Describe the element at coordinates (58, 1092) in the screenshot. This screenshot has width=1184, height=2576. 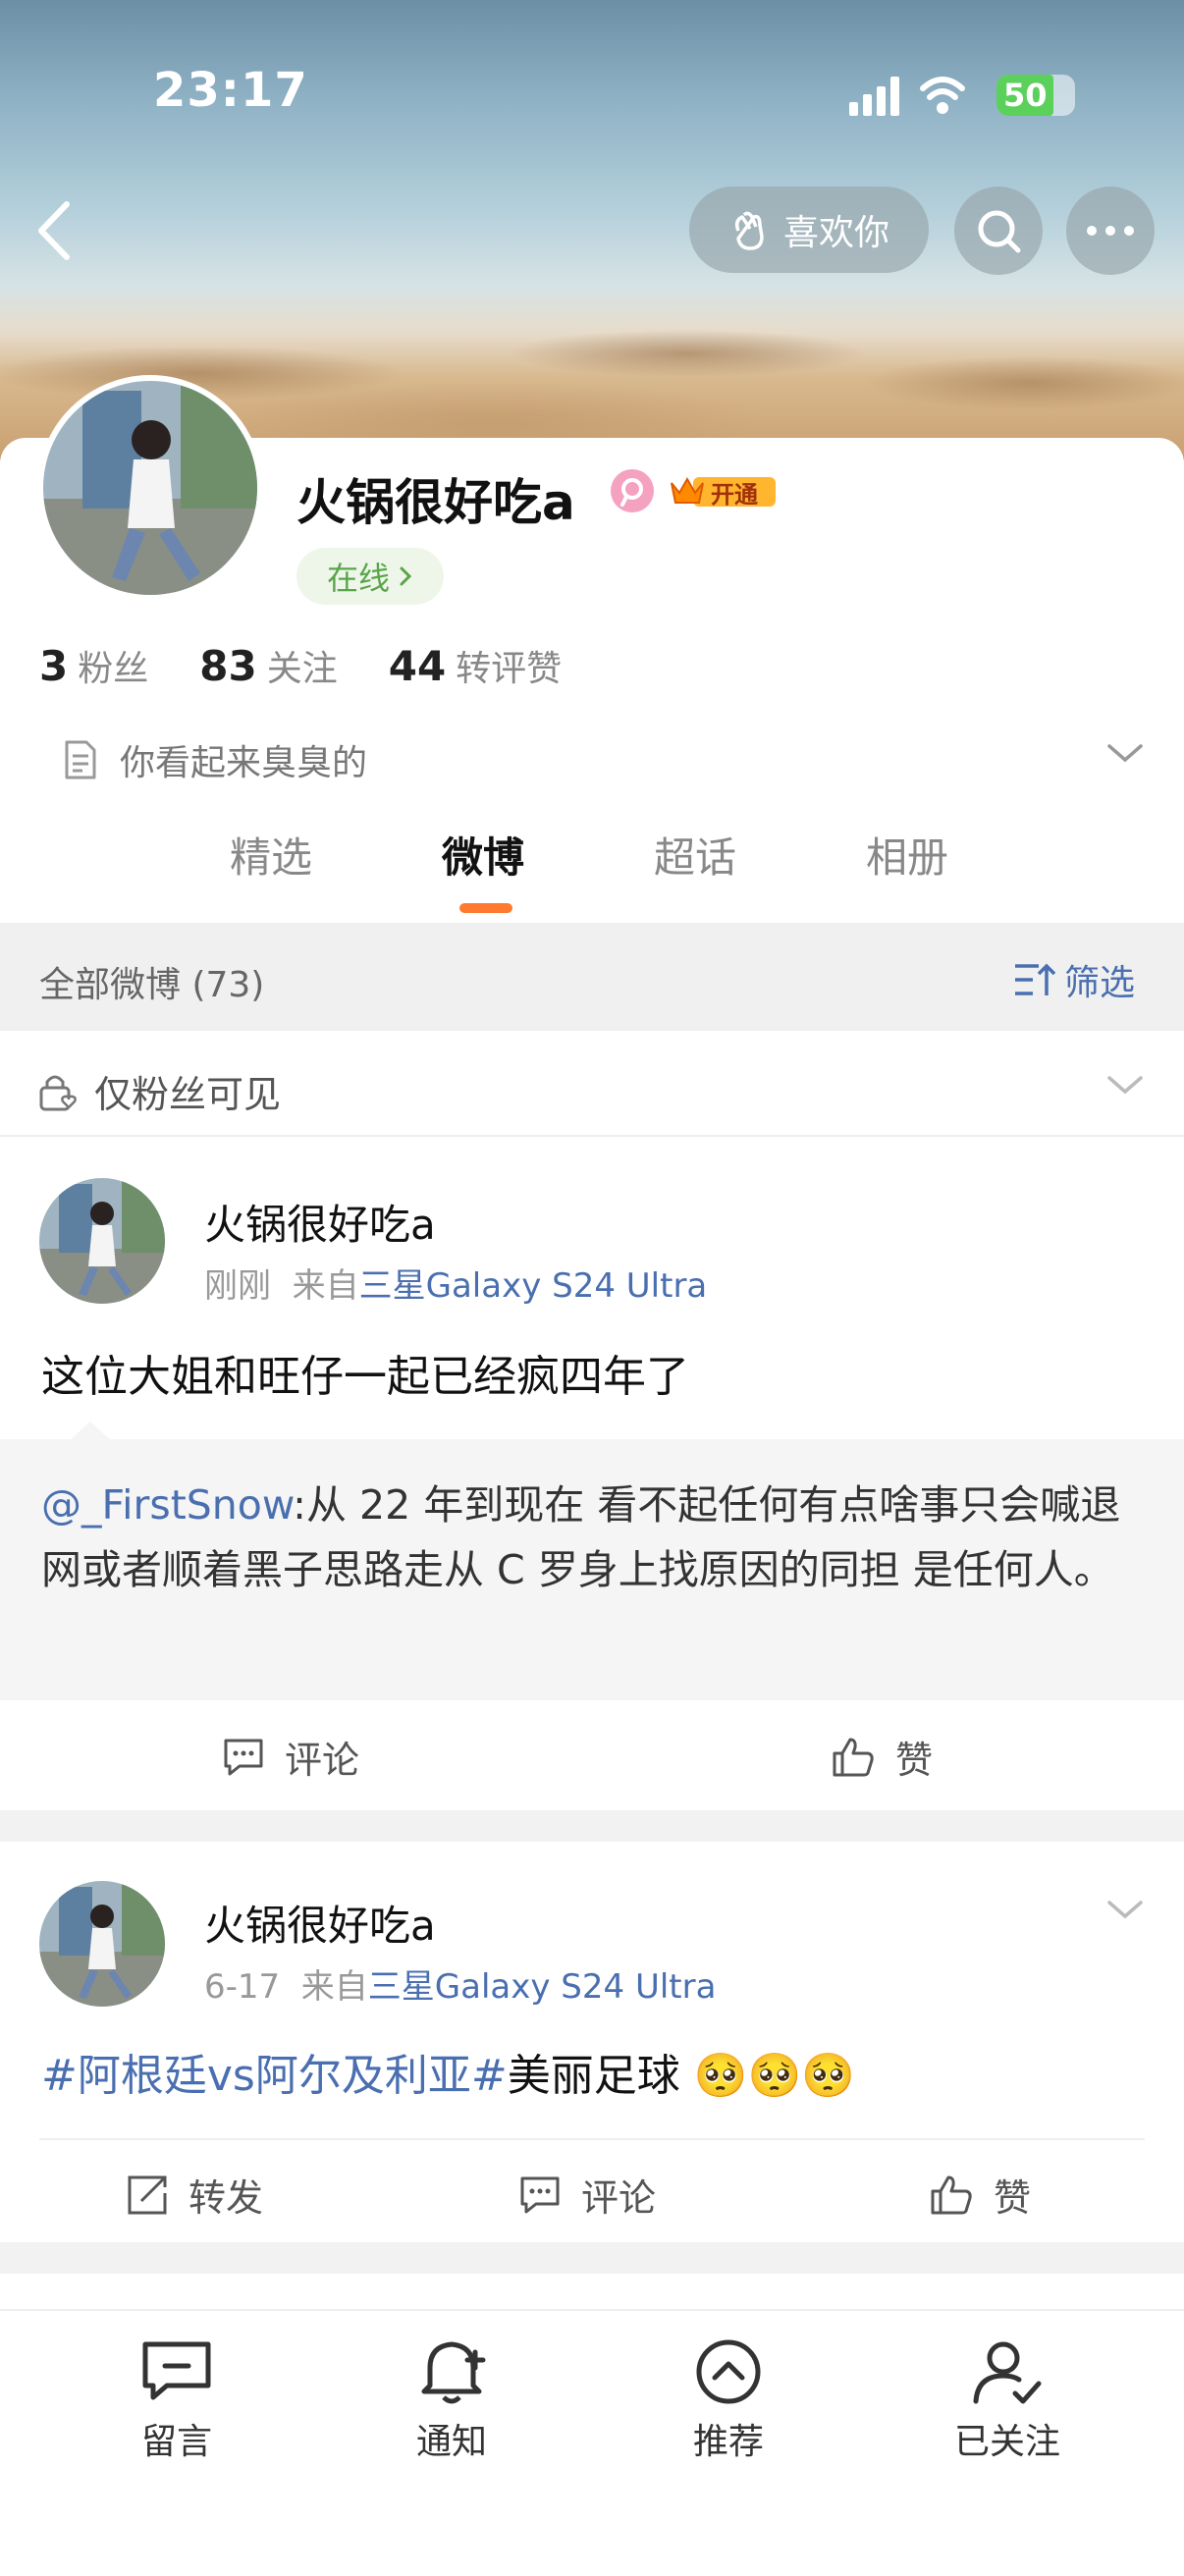
I see `lock-heart-icon` at that location.